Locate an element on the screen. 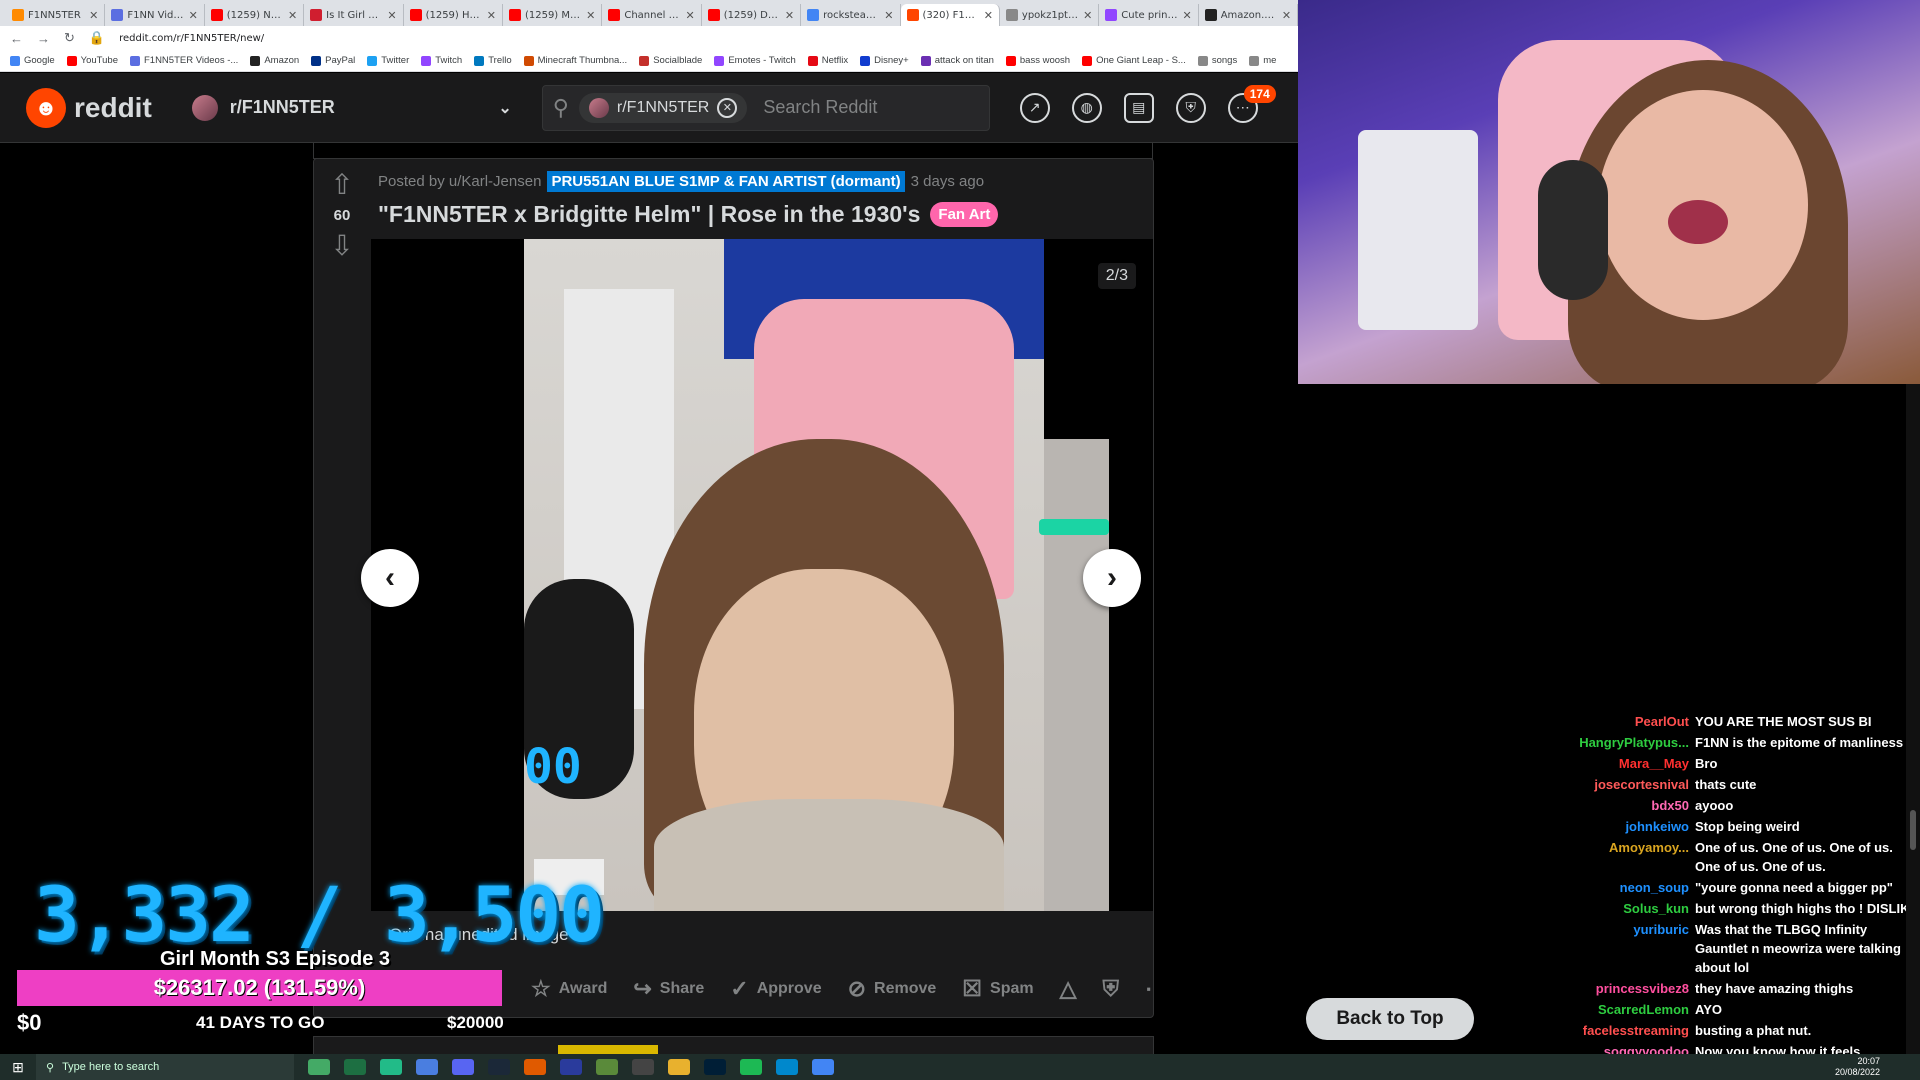 The image size is (1920, 1080). gallery-next-button: › is located at coordinates (1112, 578).